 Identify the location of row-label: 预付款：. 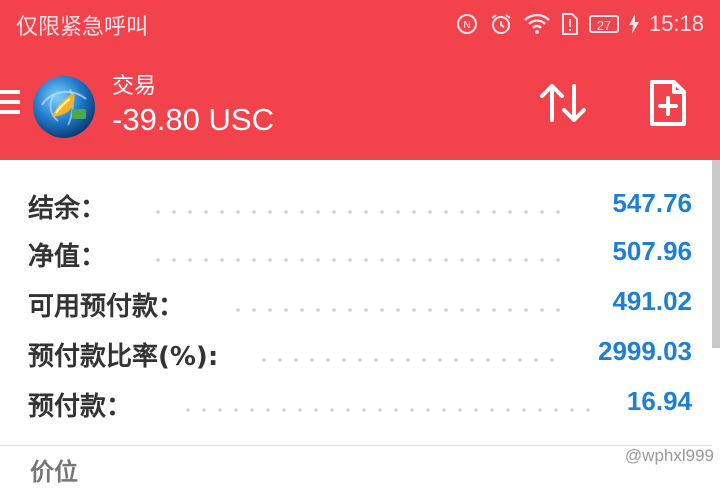
(80, 407).